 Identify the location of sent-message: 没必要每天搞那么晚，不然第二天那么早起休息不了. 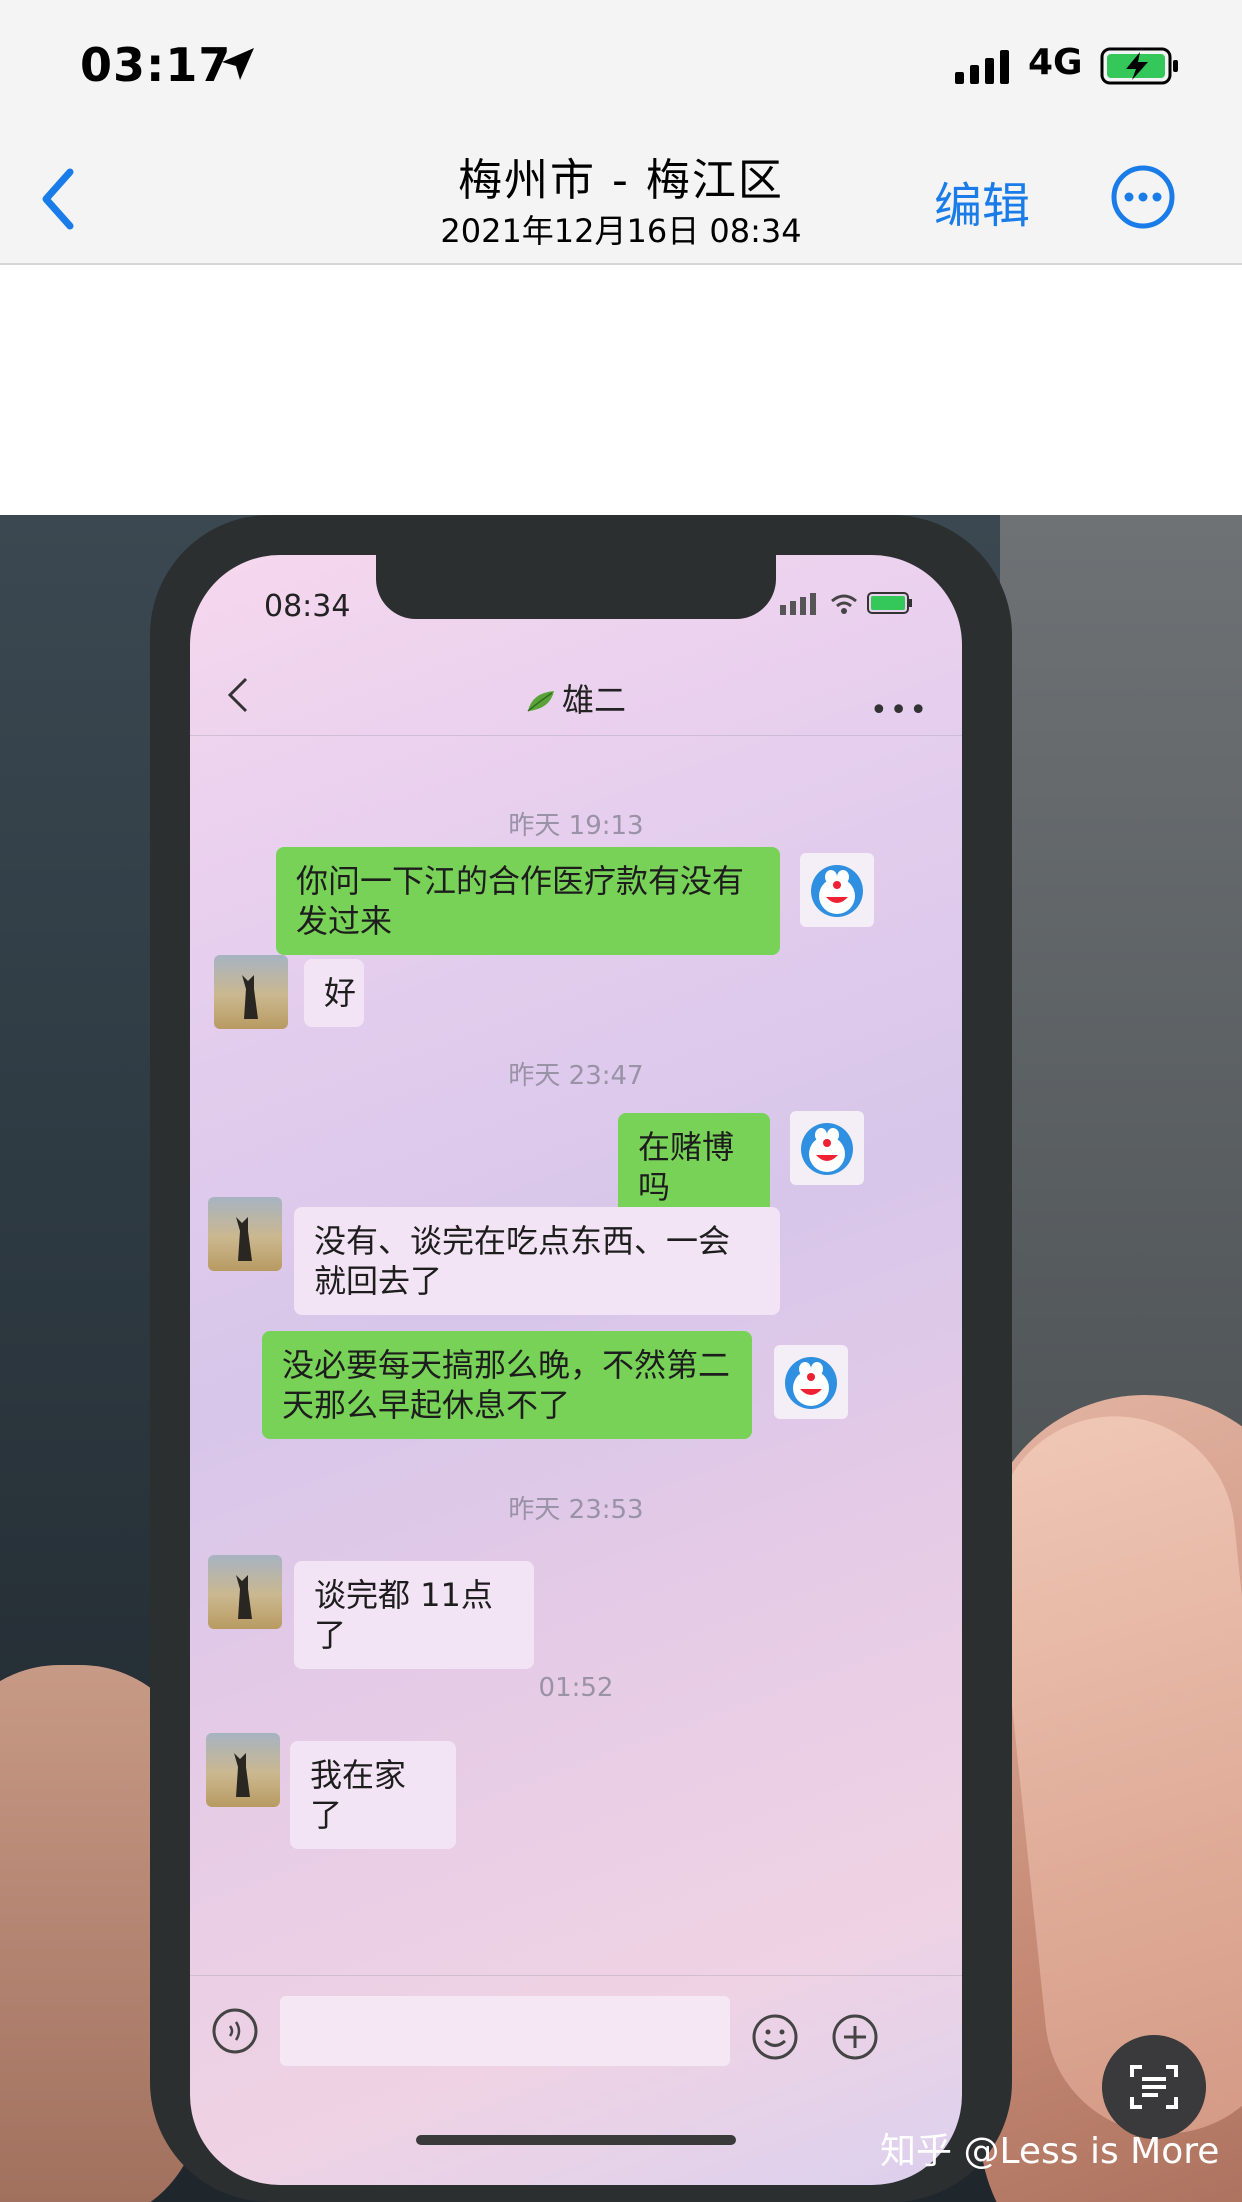
(507, 1385).